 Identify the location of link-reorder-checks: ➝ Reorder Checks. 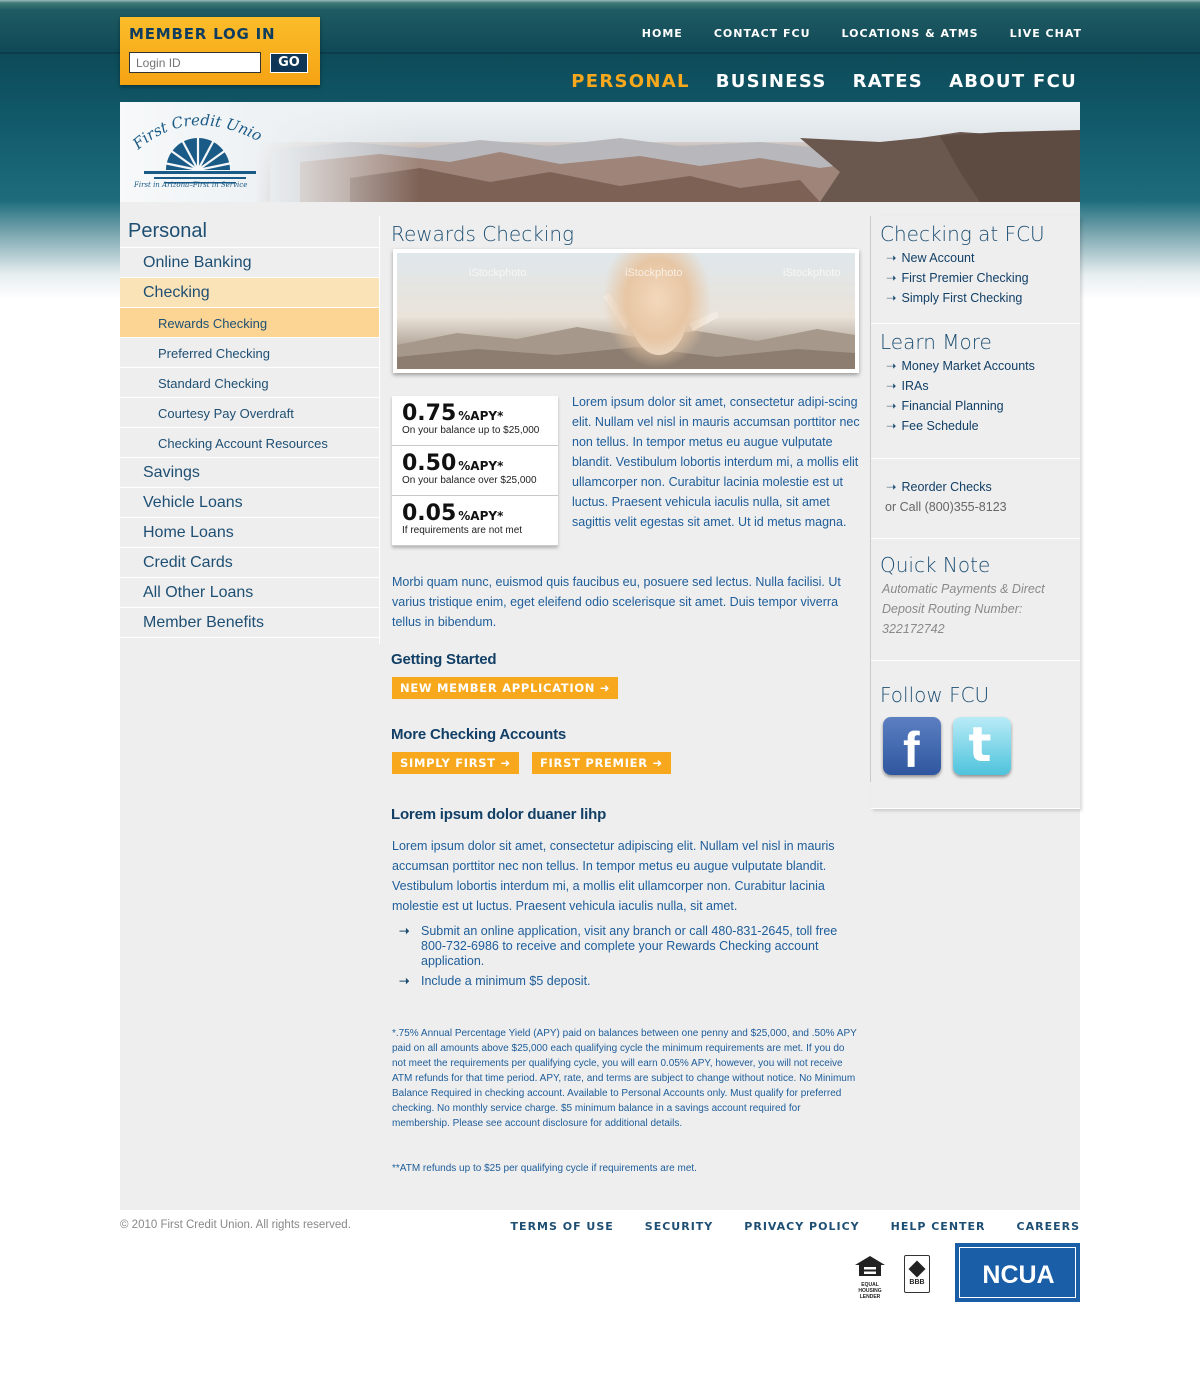
(980, 487).